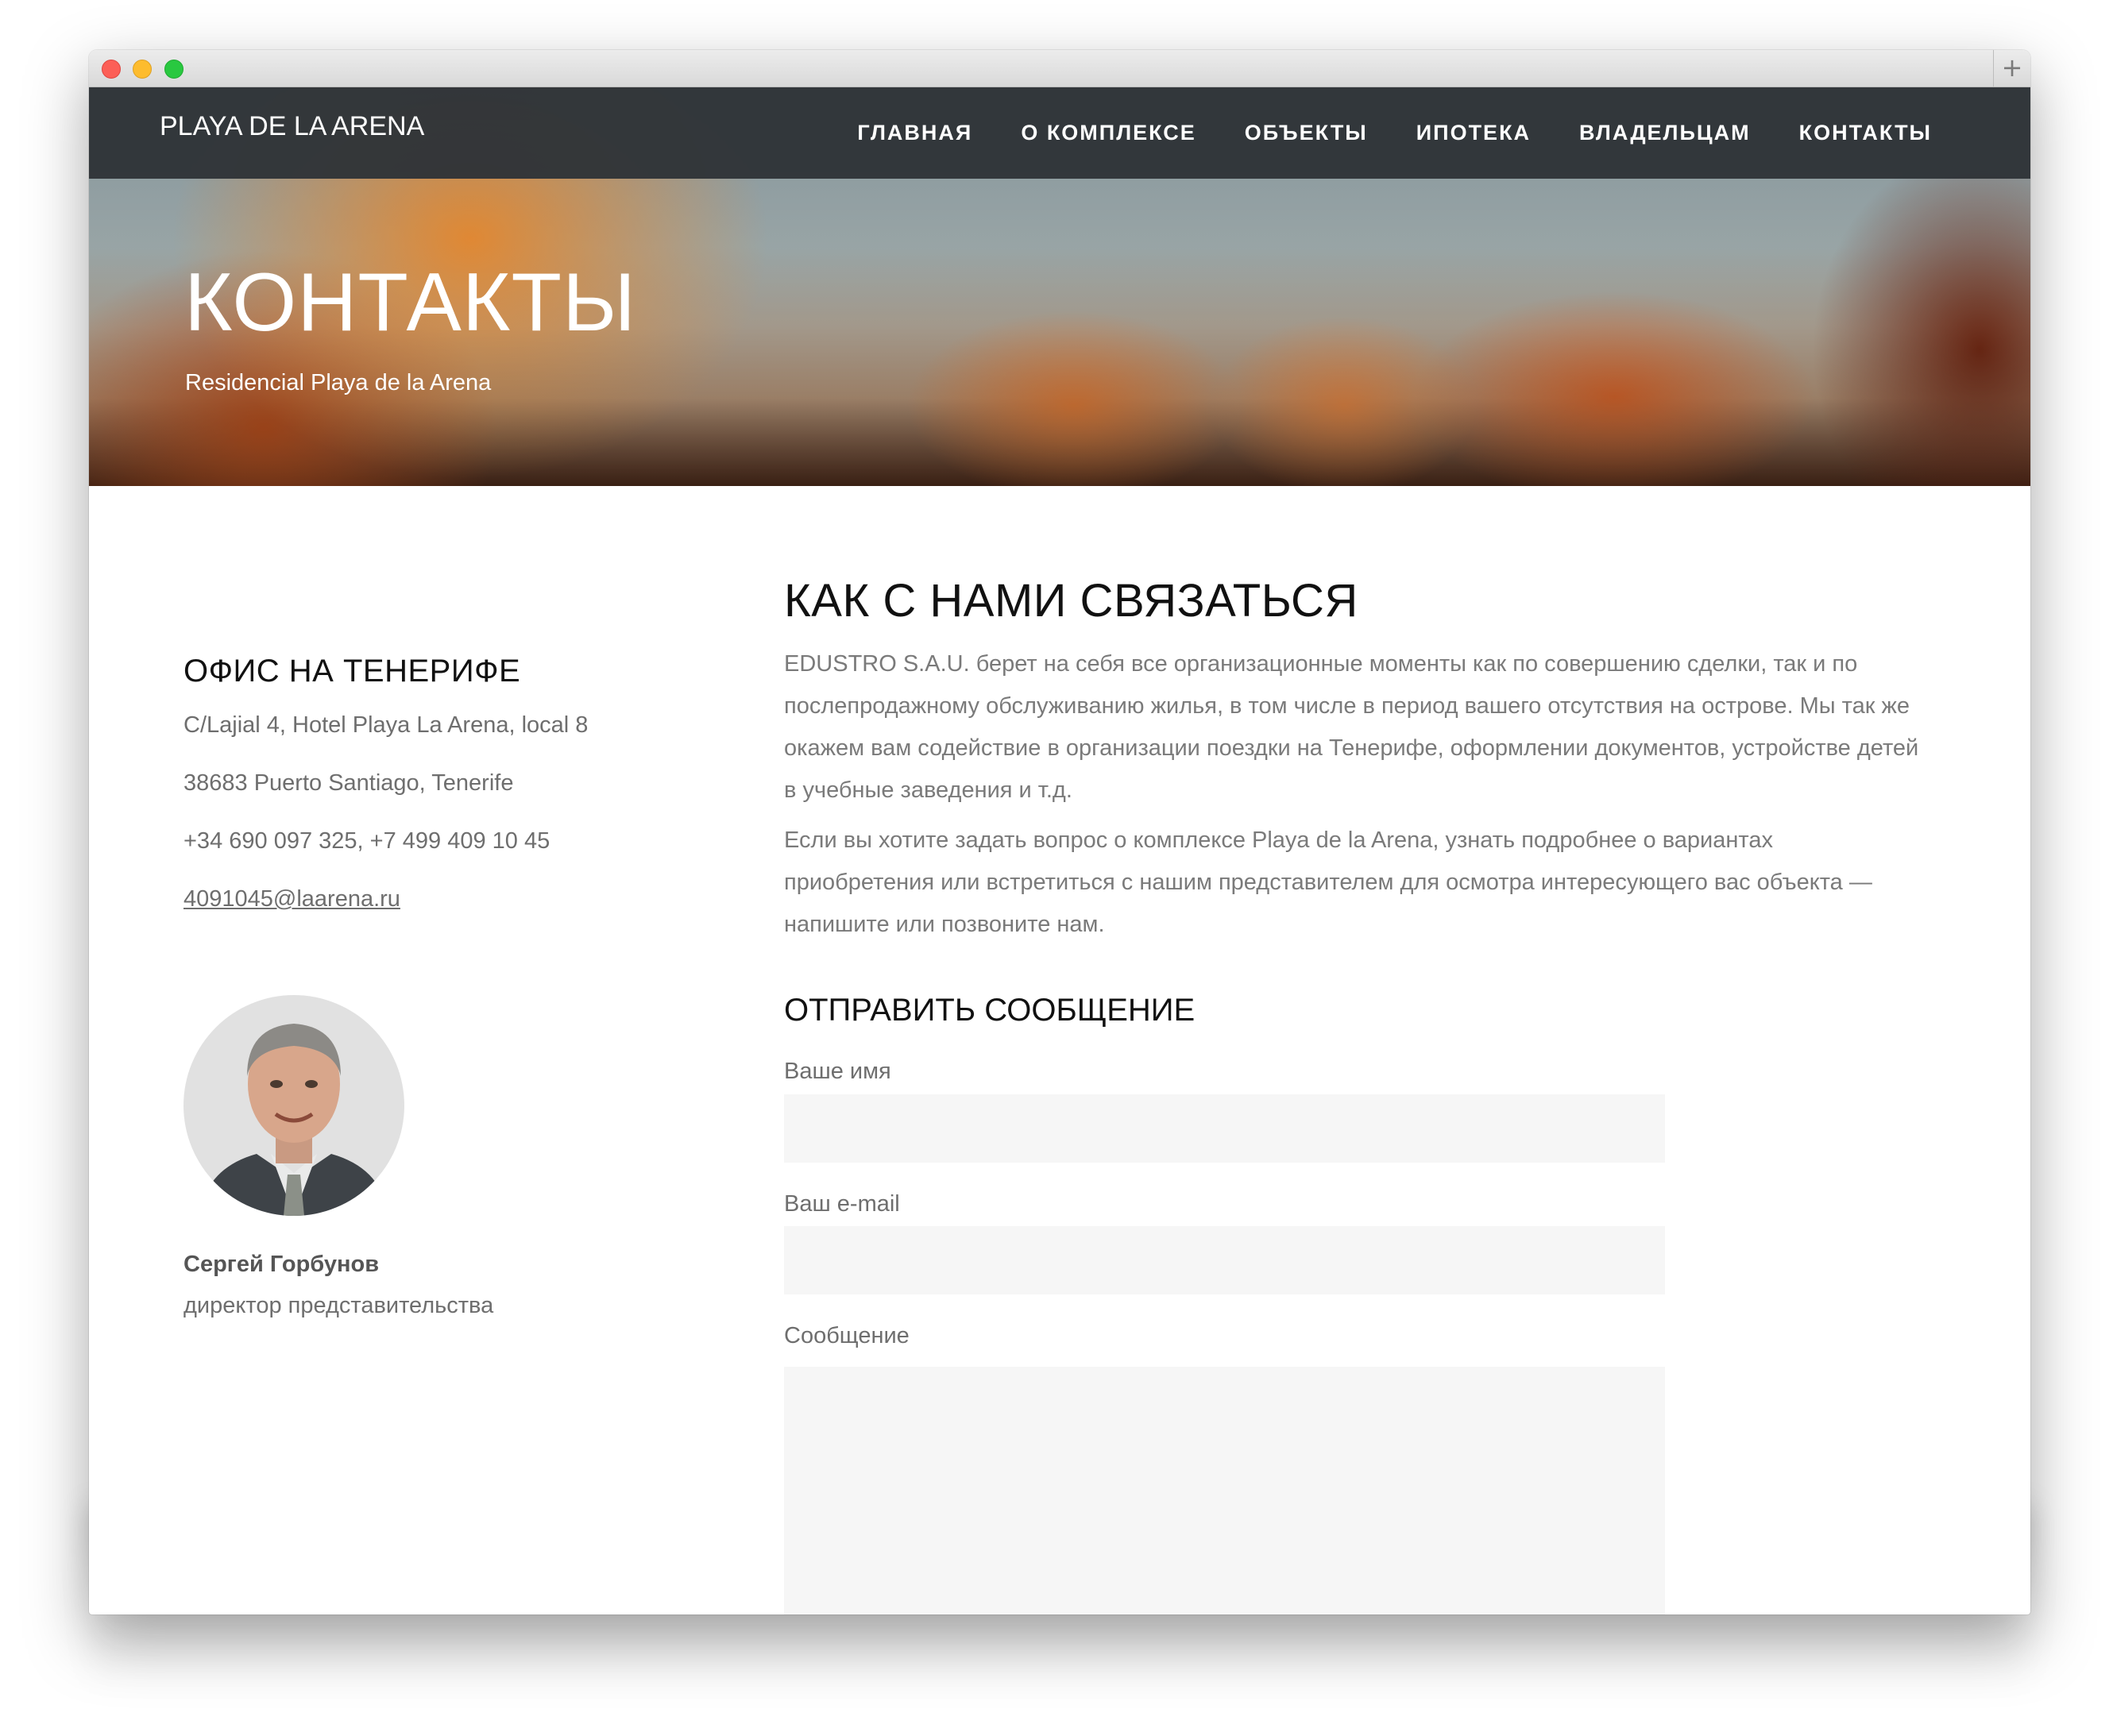  Describe the element at coordinates (837, 1071) in the screenshot. I see `name-field-label: Ваше имя` at that location.